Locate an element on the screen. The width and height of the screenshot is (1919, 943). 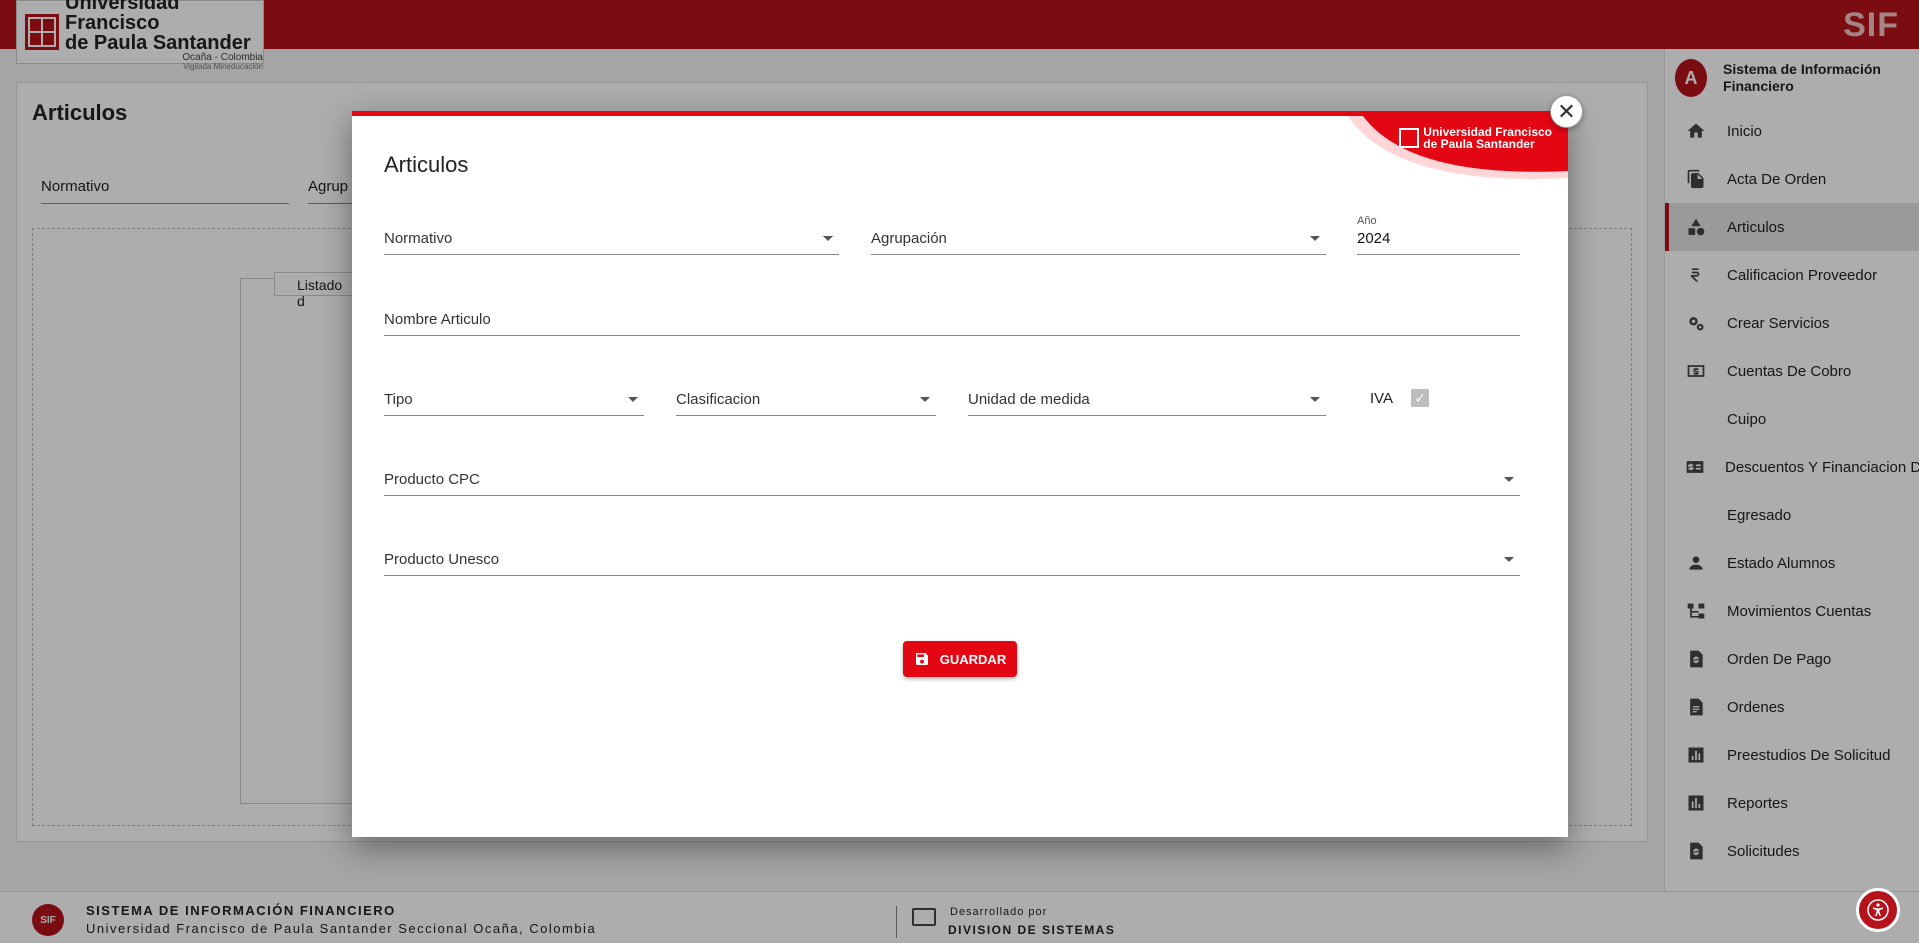
normativo-select: Normativo is located at coordinates (611, 235).